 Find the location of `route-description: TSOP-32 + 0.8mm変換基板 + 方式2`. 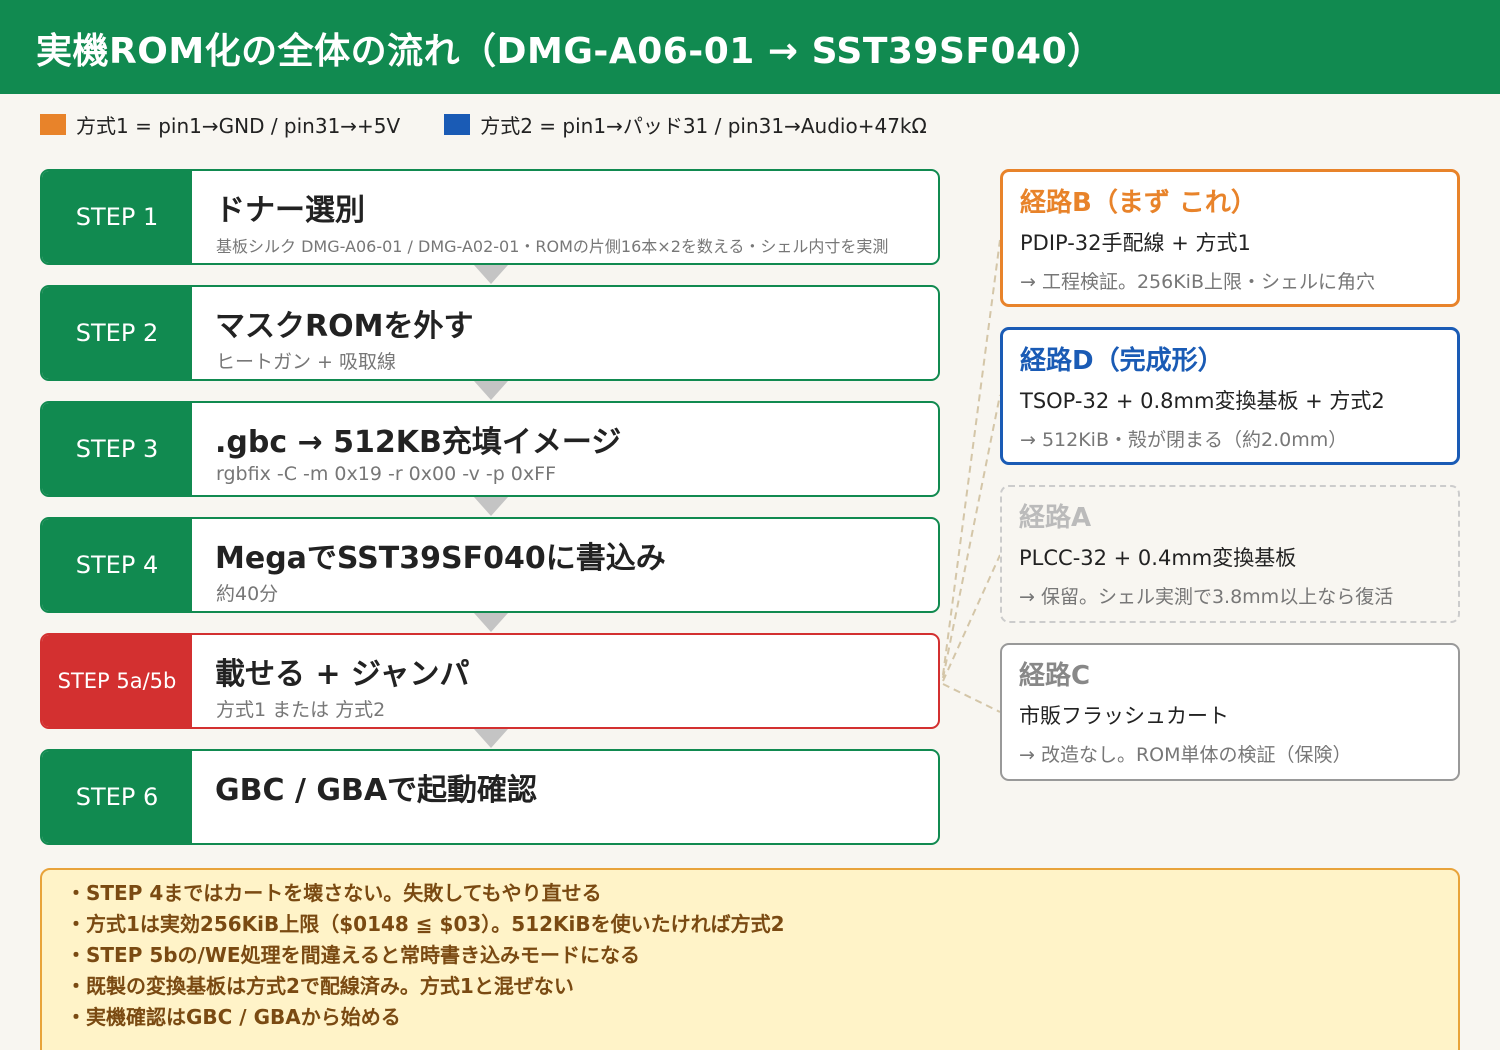

route-description: TSOP-32 + 0.8mm変換基板 + 方式2 is located at coordinates (1202, 401).